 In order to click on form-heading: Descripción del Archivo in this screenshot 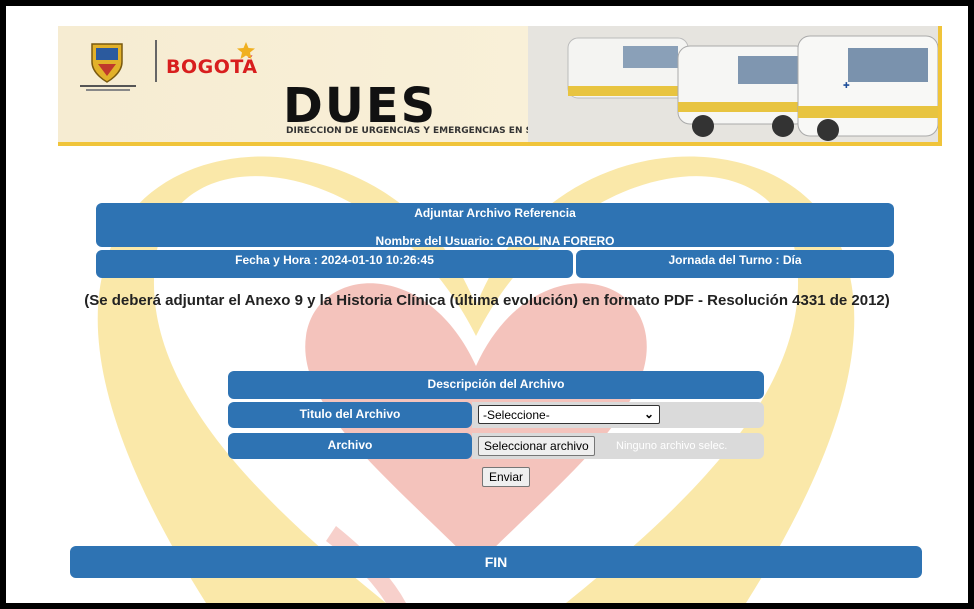, I will do `click(496, 384)`.